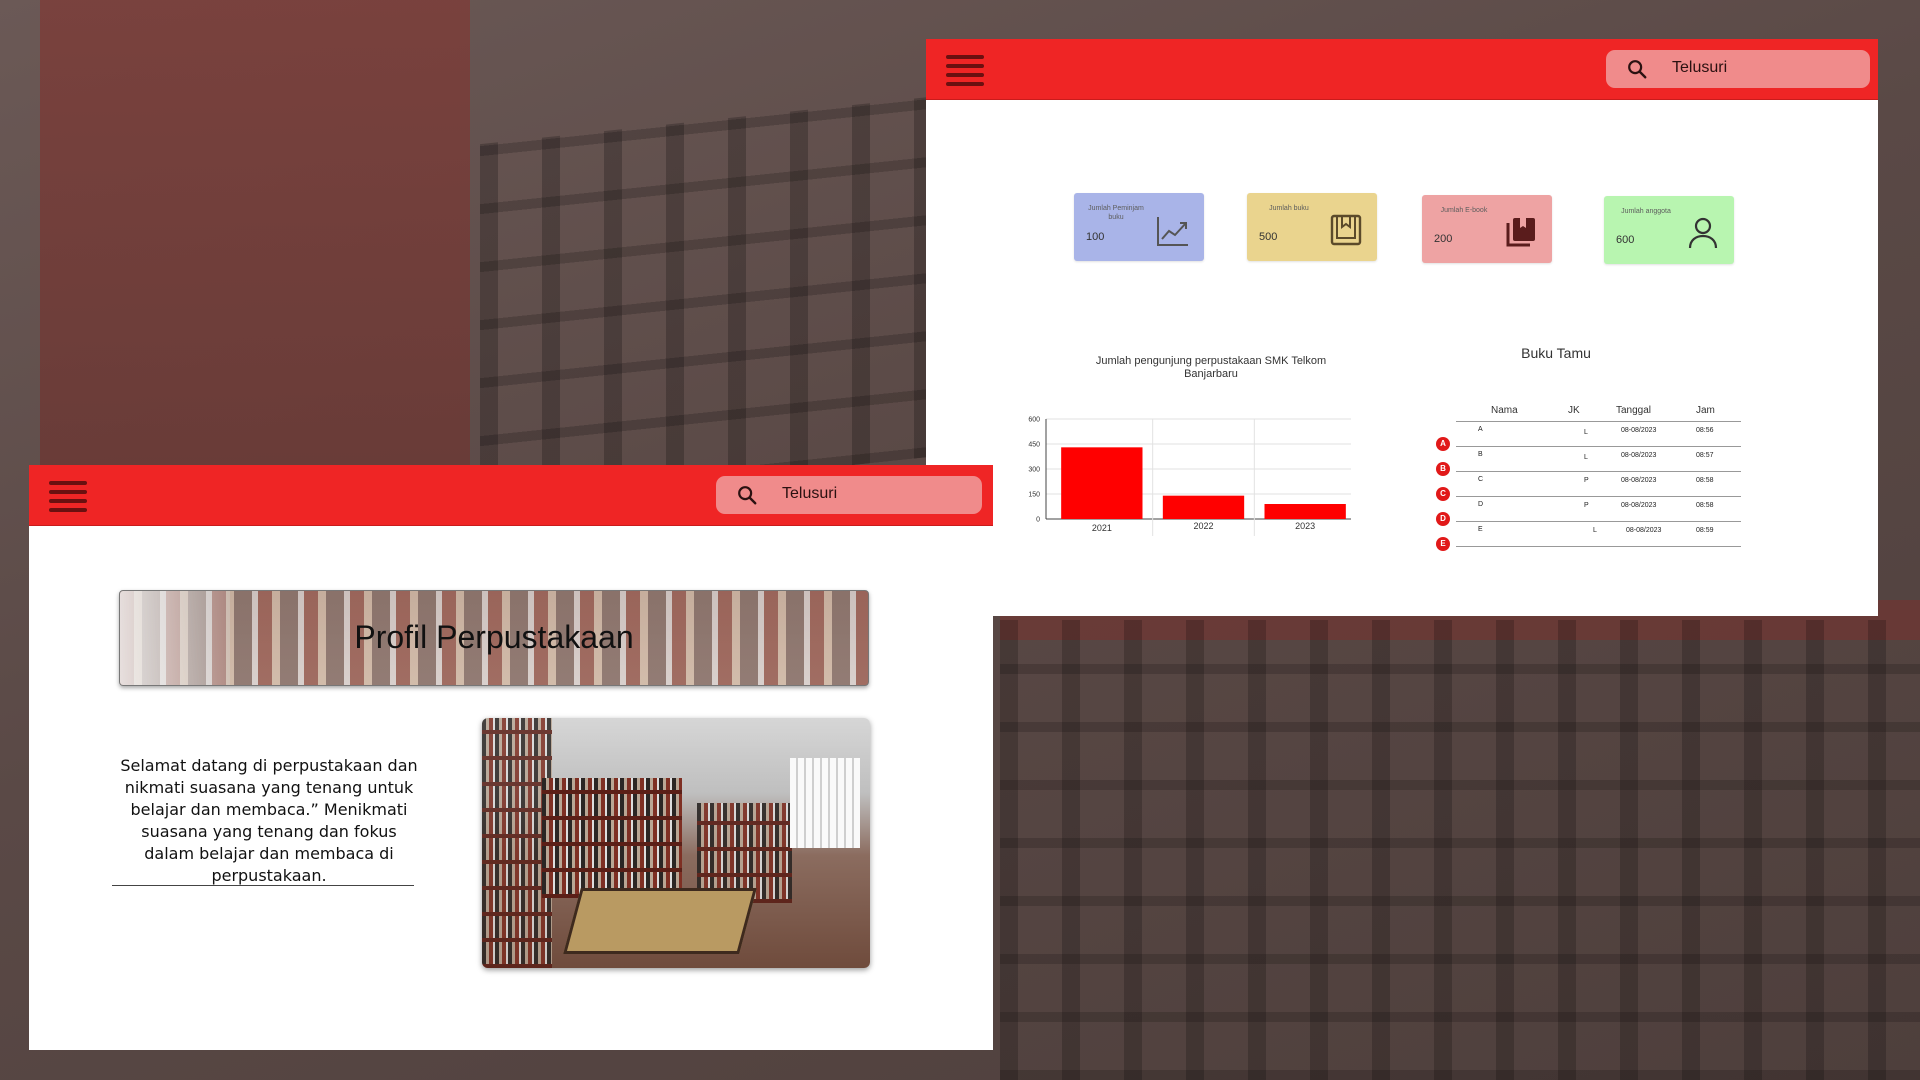 Image resolution: width=1920 pixels, height=1080 pixels. Describe the element at coordinates (1443, 494) in the screenshot. I see `row-badge: C` at that location.